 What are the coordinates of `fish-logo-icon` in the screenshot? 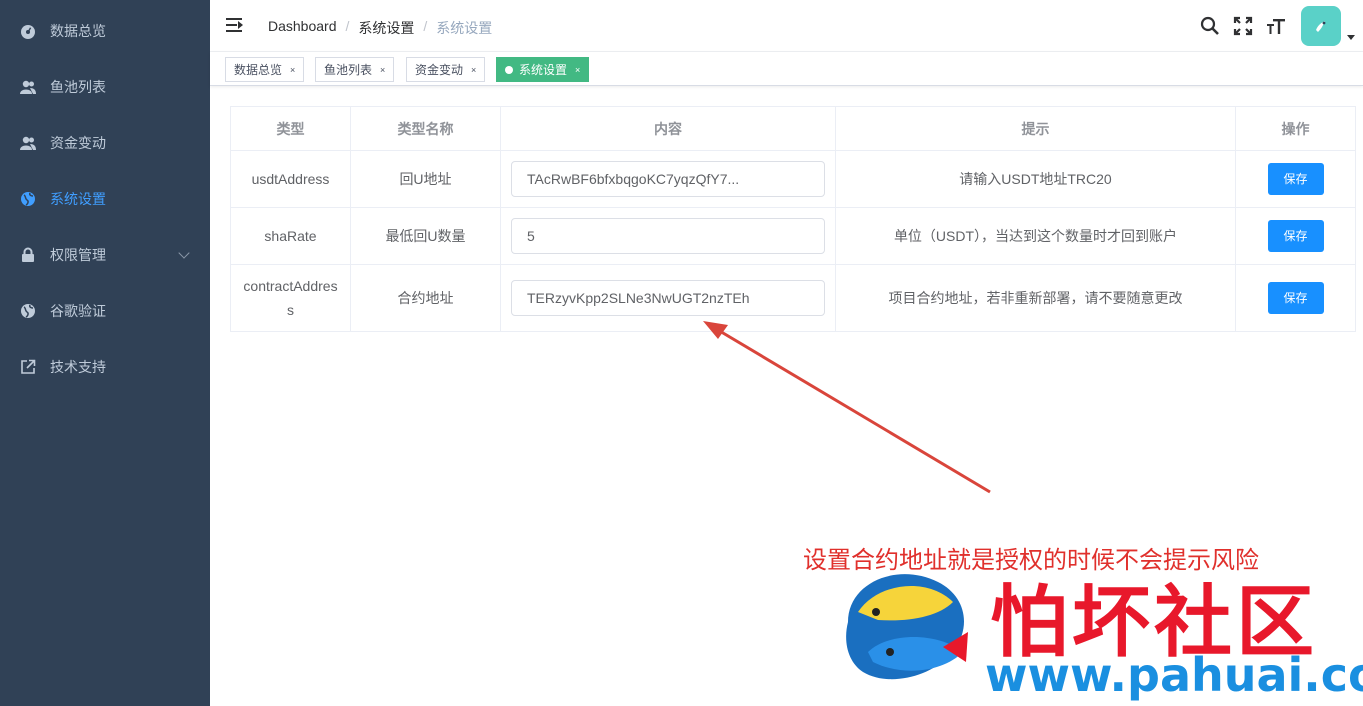 It's located at (907, 627).